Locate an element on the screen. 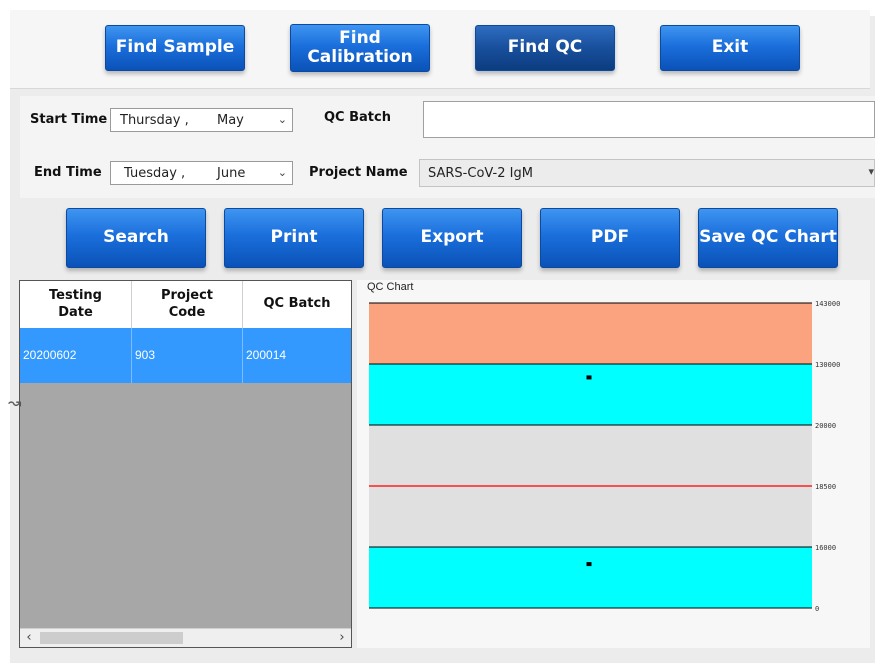 This screenshot has height=663, width=875. header-line: Date is located at coordinates (75, 312).